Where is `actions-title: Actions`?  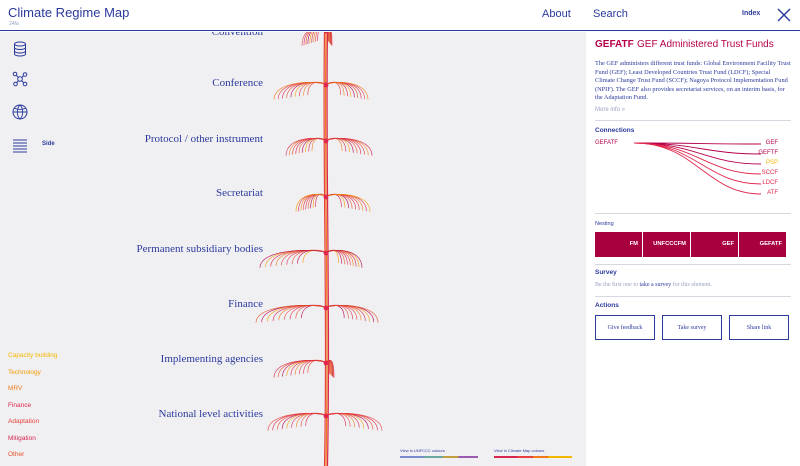 actions-title: Actions is located at coordinates (607, 305).